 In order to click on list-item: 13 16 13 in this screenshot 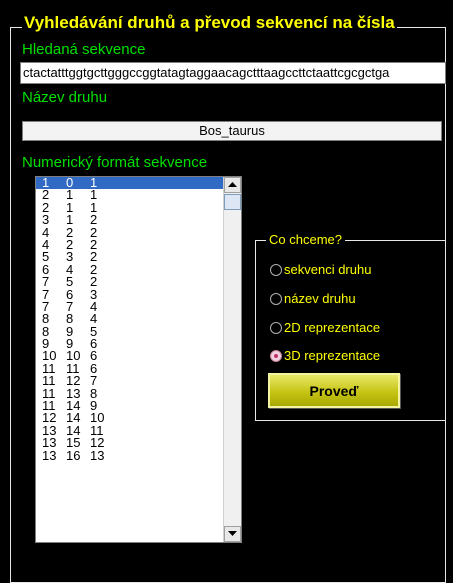, I will do `click(129, 455)`.